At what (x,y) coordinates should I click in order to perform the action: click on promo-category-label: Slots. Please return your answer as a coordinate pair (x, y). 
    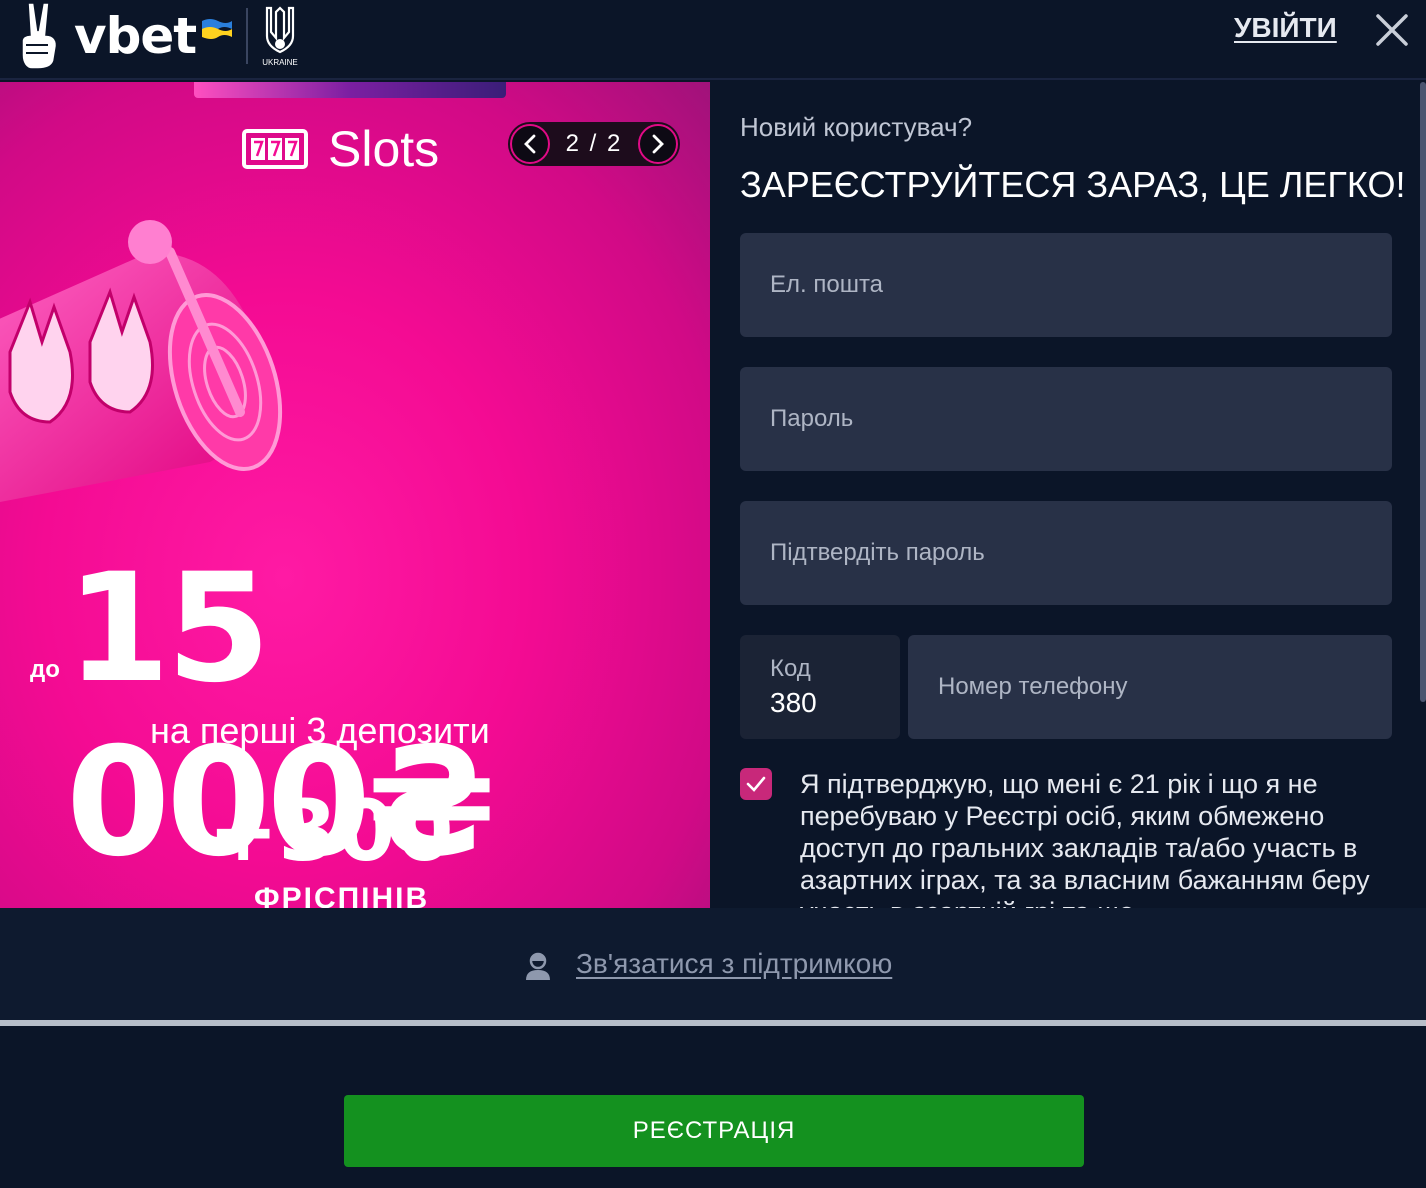
    Looking at the image, I should click on (384, 149).